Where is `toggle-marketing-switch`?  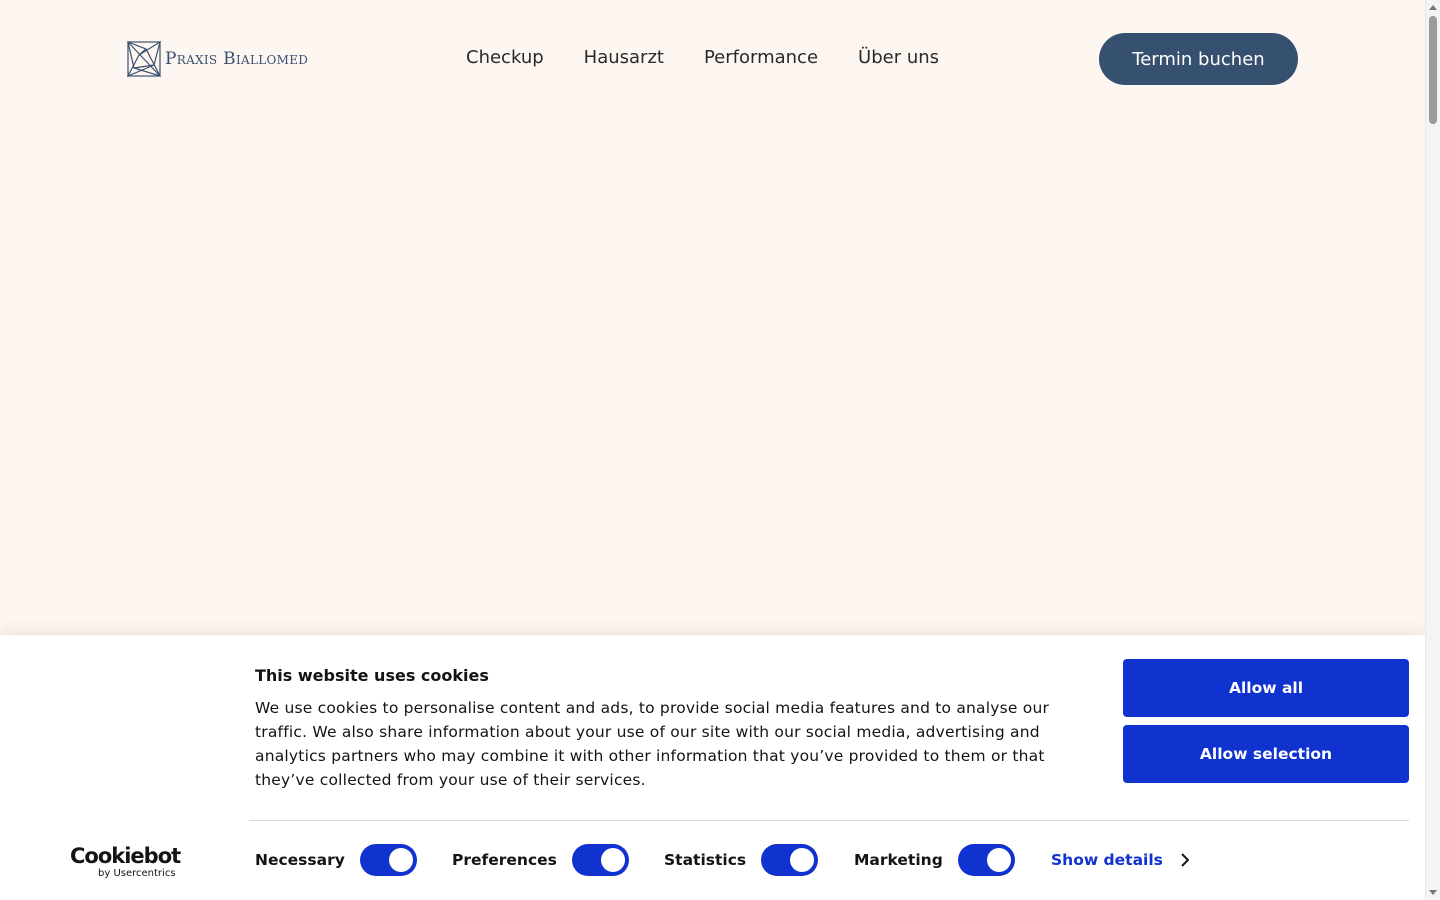 toggle-marketing-switch is located at coordinates (986, 860).